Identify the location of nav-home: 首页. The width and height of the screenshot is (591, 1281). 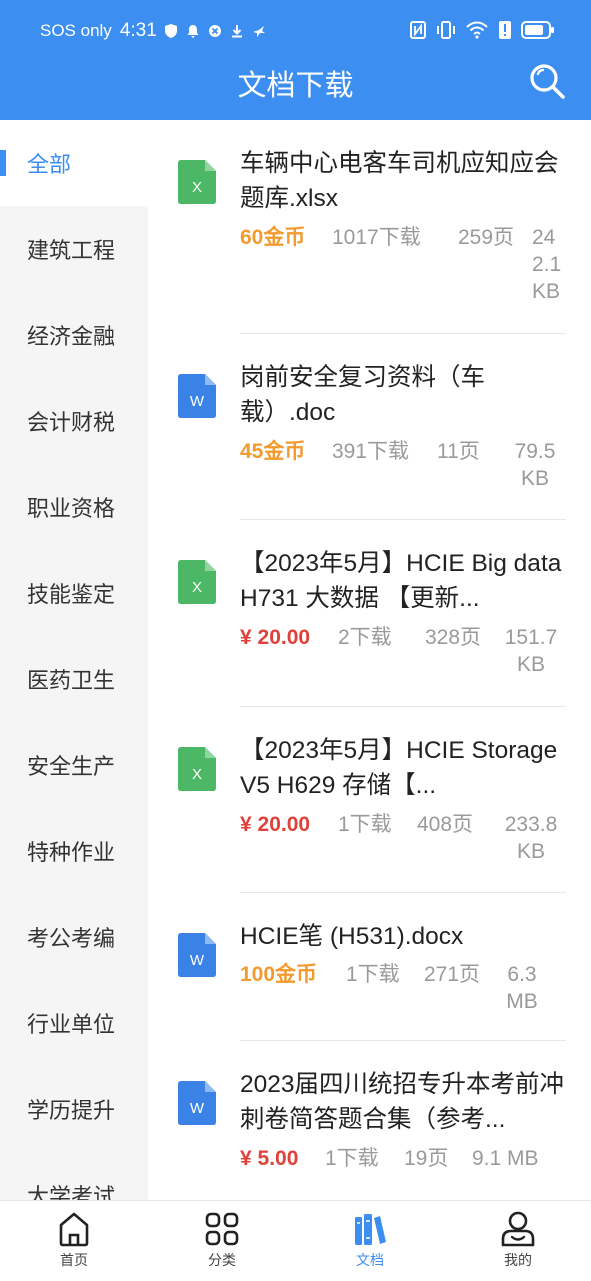
(74, 1241).